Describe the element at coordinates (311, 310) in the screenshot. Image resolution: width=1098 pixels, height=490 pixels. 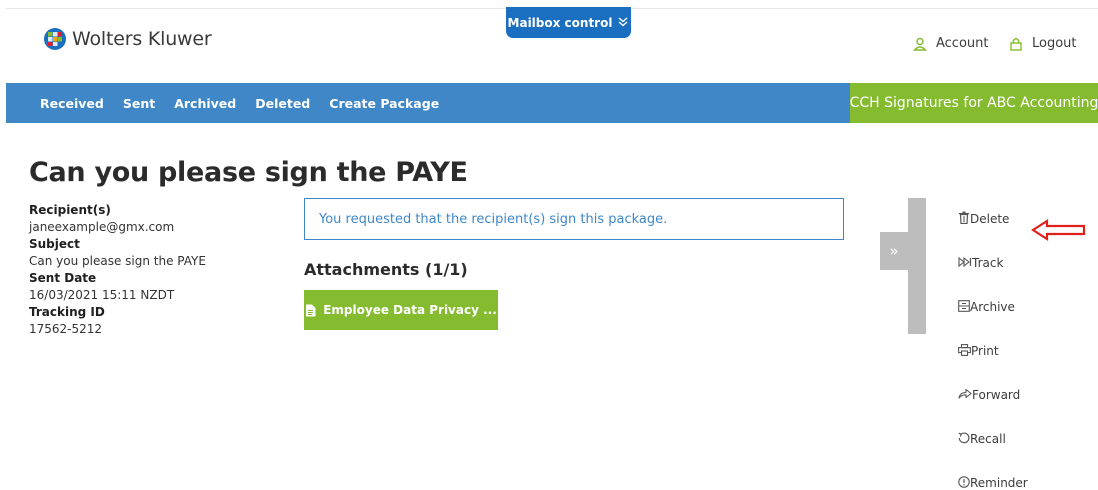
I see `document-icon` at that location.